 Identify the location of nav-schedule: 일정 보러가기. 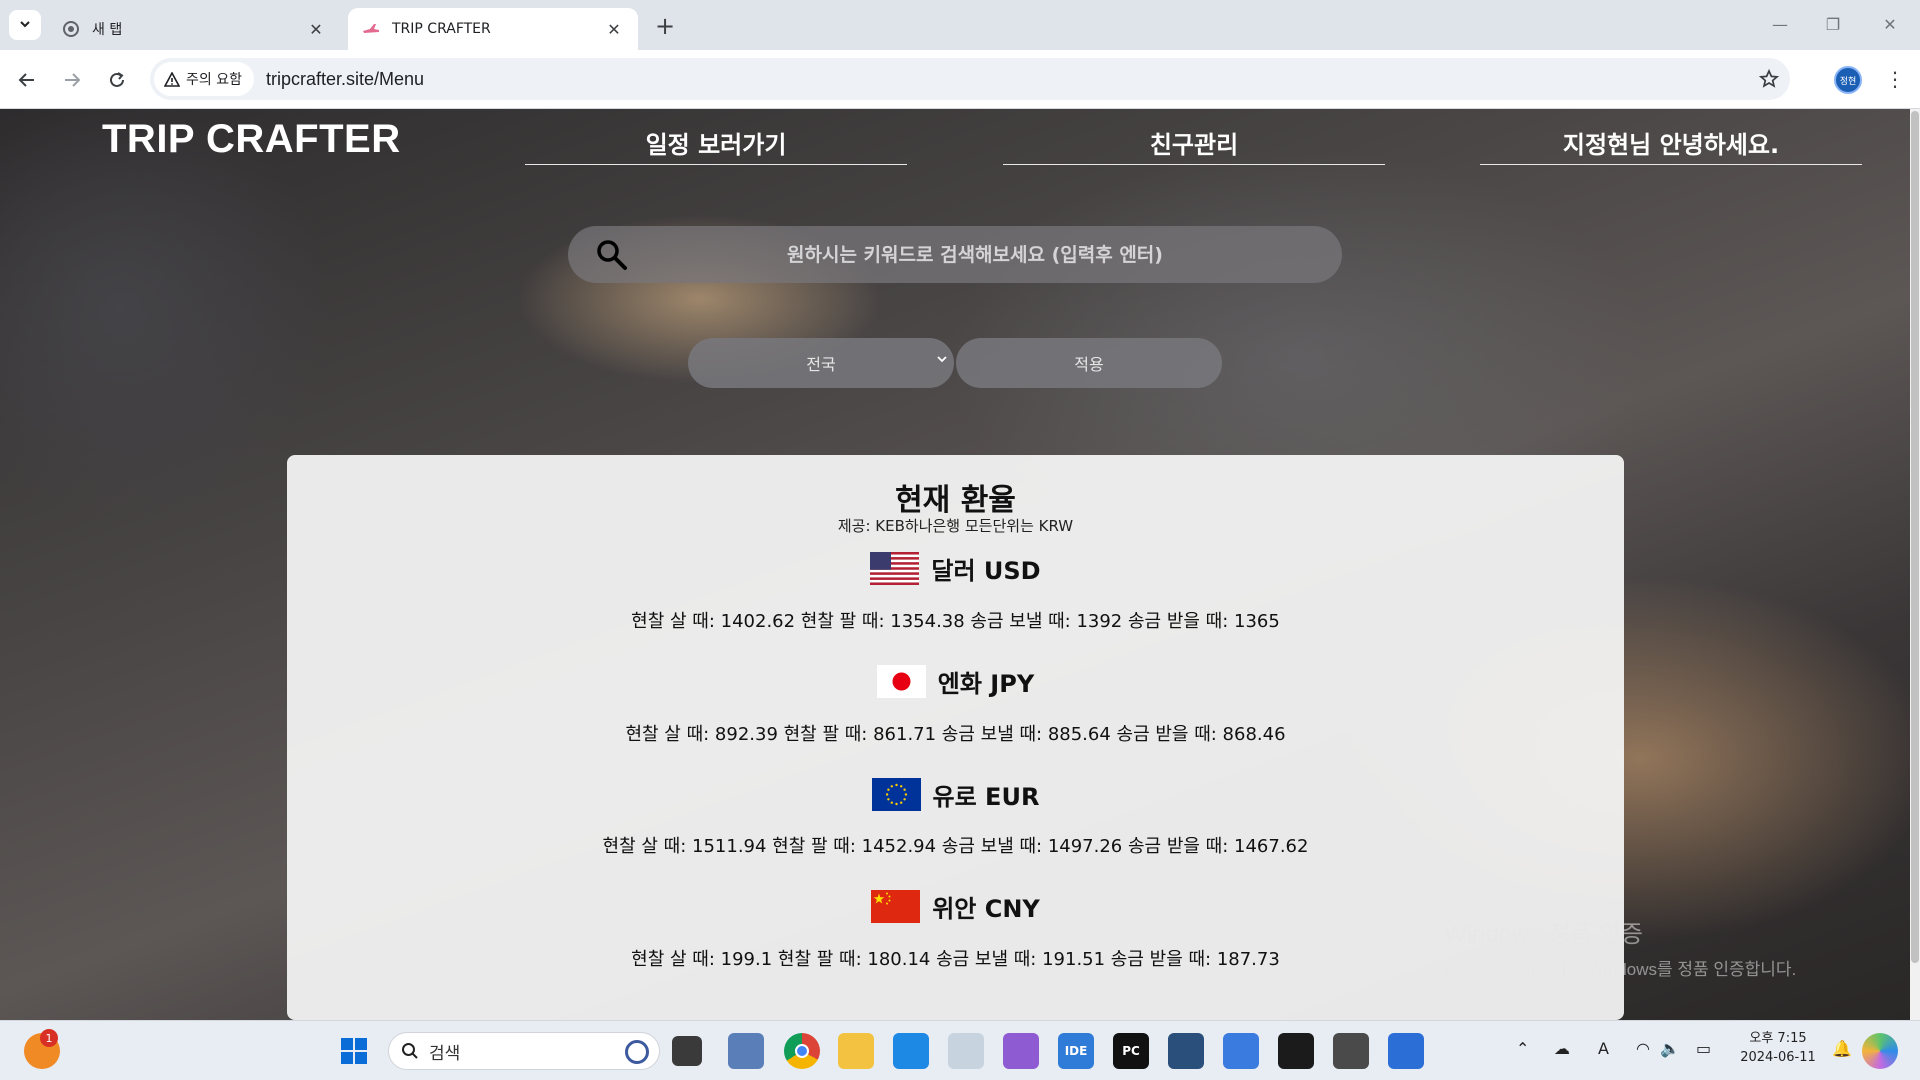
(716, 137).